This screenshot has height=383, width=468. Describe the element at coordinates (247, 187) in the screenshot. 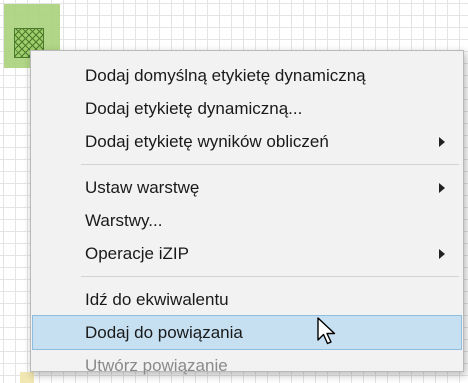

I see `menu-item-set-layer: Ustaw warstwę` at that location.